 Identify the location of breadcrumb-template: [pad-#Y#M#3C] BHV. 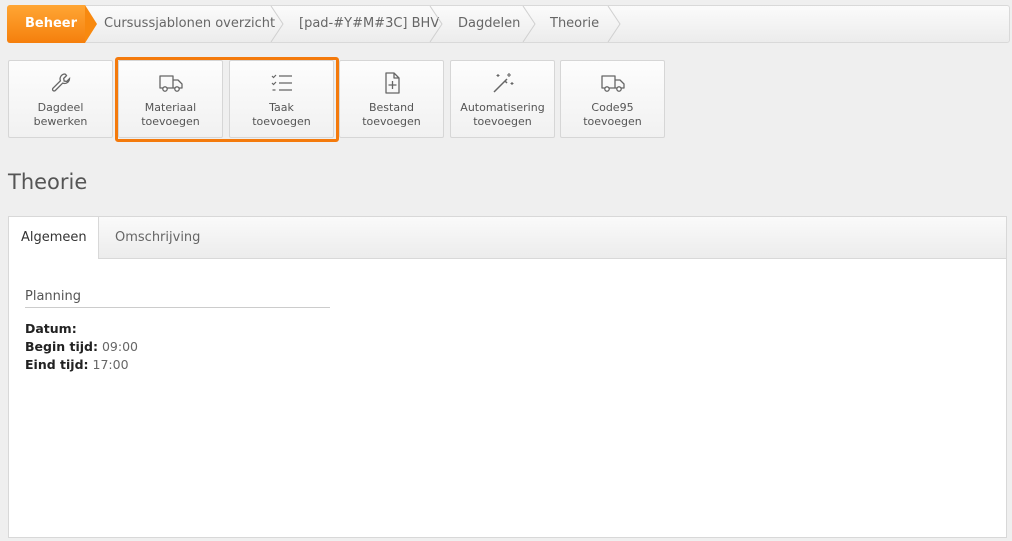
(360, 24).